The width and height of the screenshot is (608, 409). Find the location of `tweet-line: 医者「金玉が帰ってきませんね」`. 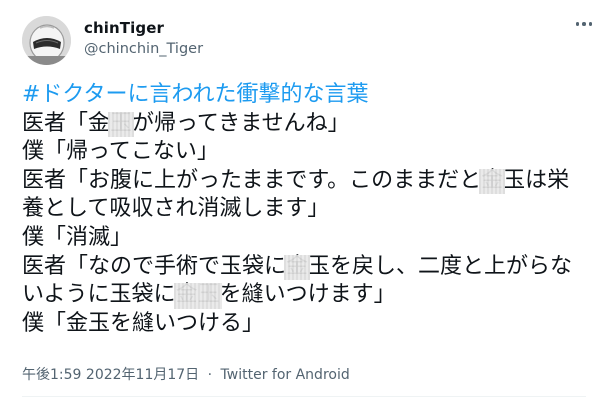

tweet-line: 医者「金玉が帰ってきませんね」 is located at coordinates (312, 124).